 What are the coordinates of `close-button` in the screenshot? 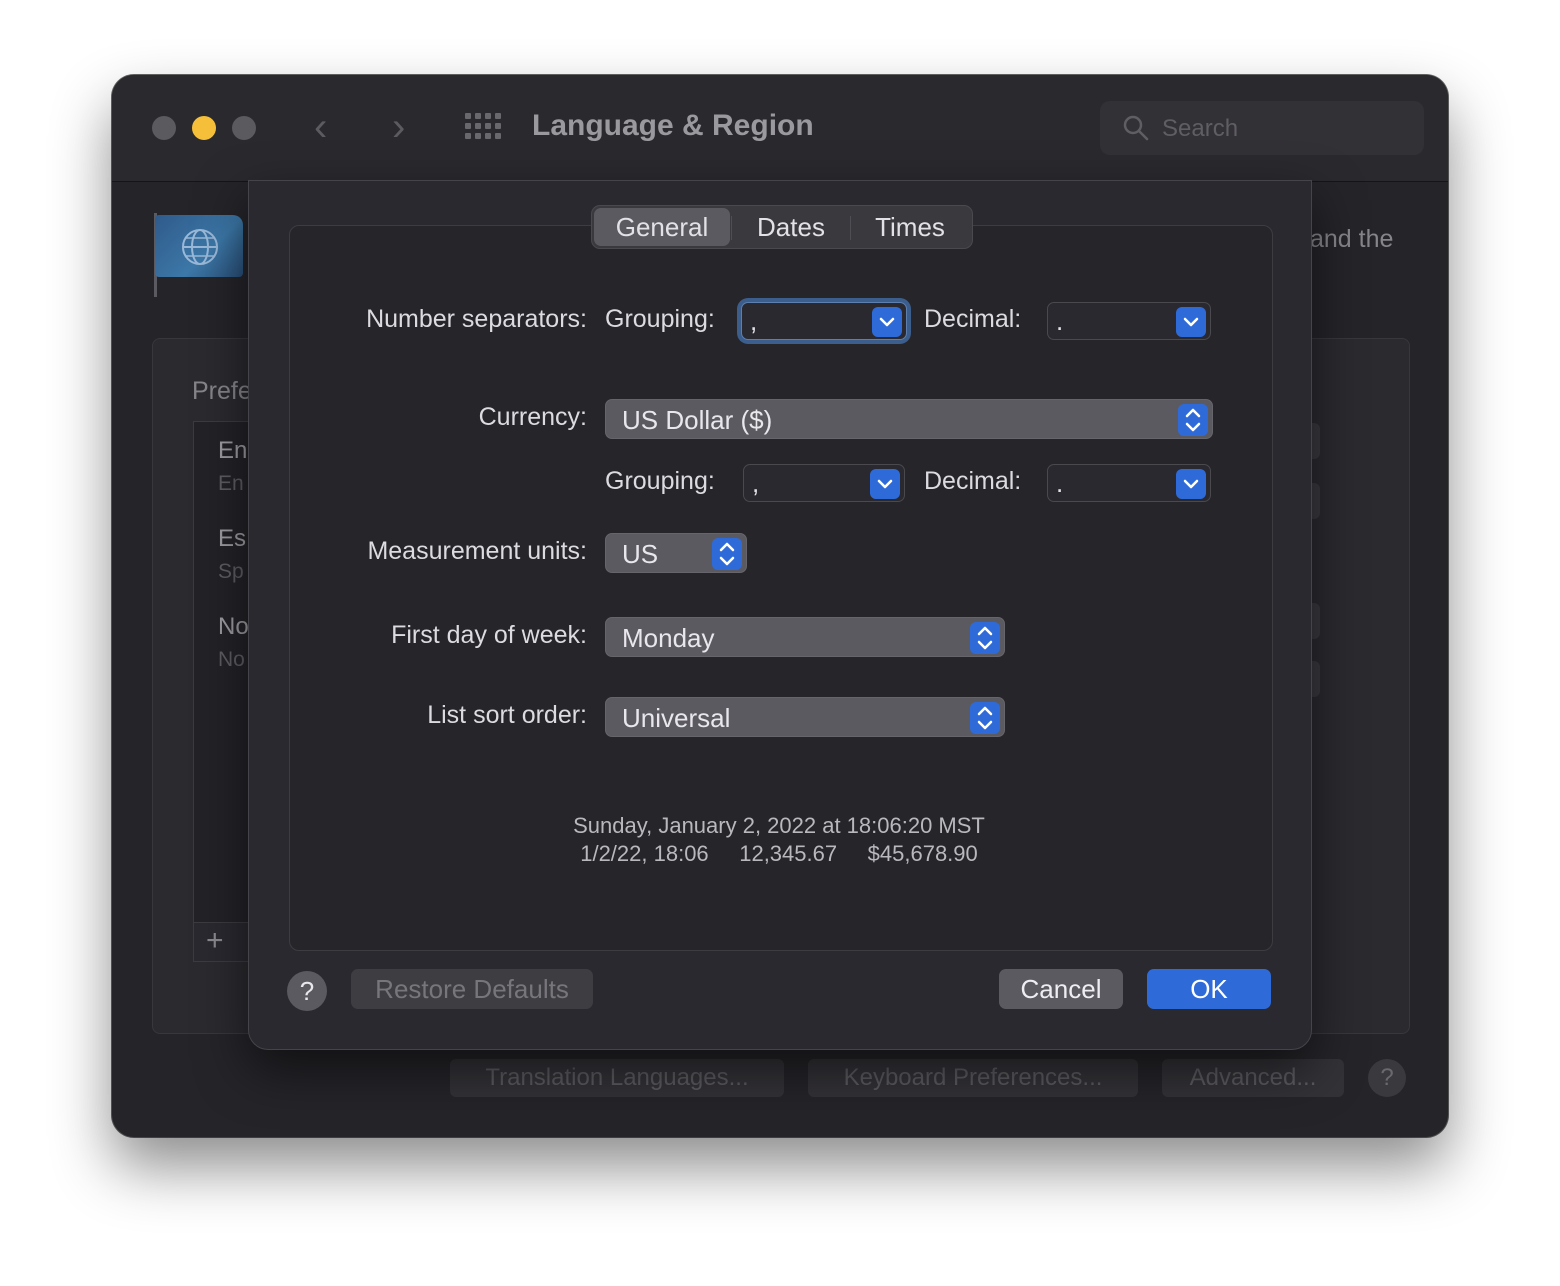 It's located at (164, 128).